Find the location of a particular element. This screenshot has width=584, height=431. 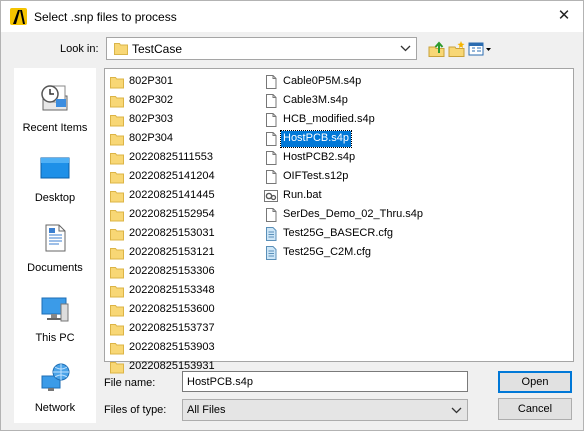

files-of-type-label: Files of type: is located at coordinates (135, 410).